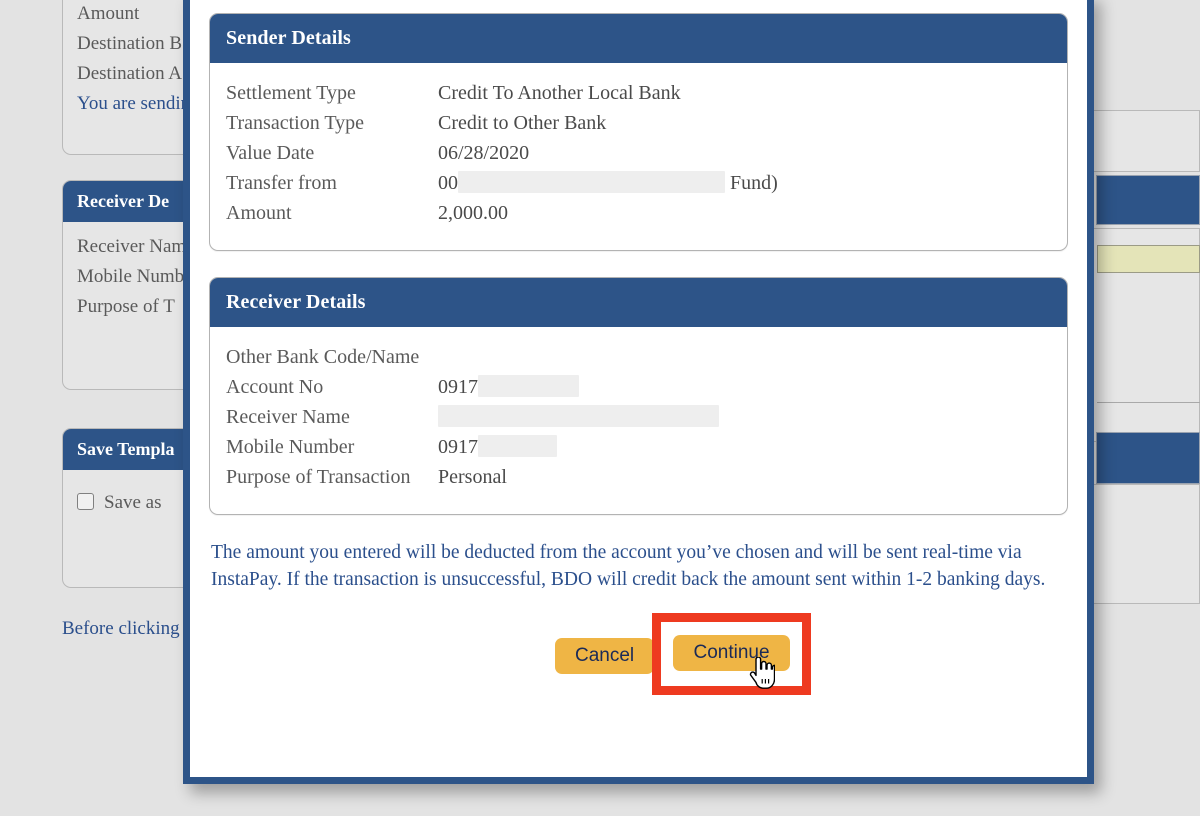  Describe the element at coordinates (638, 213) in the screenshot. I see `field-amount: Amount 2,000.00` at that location.